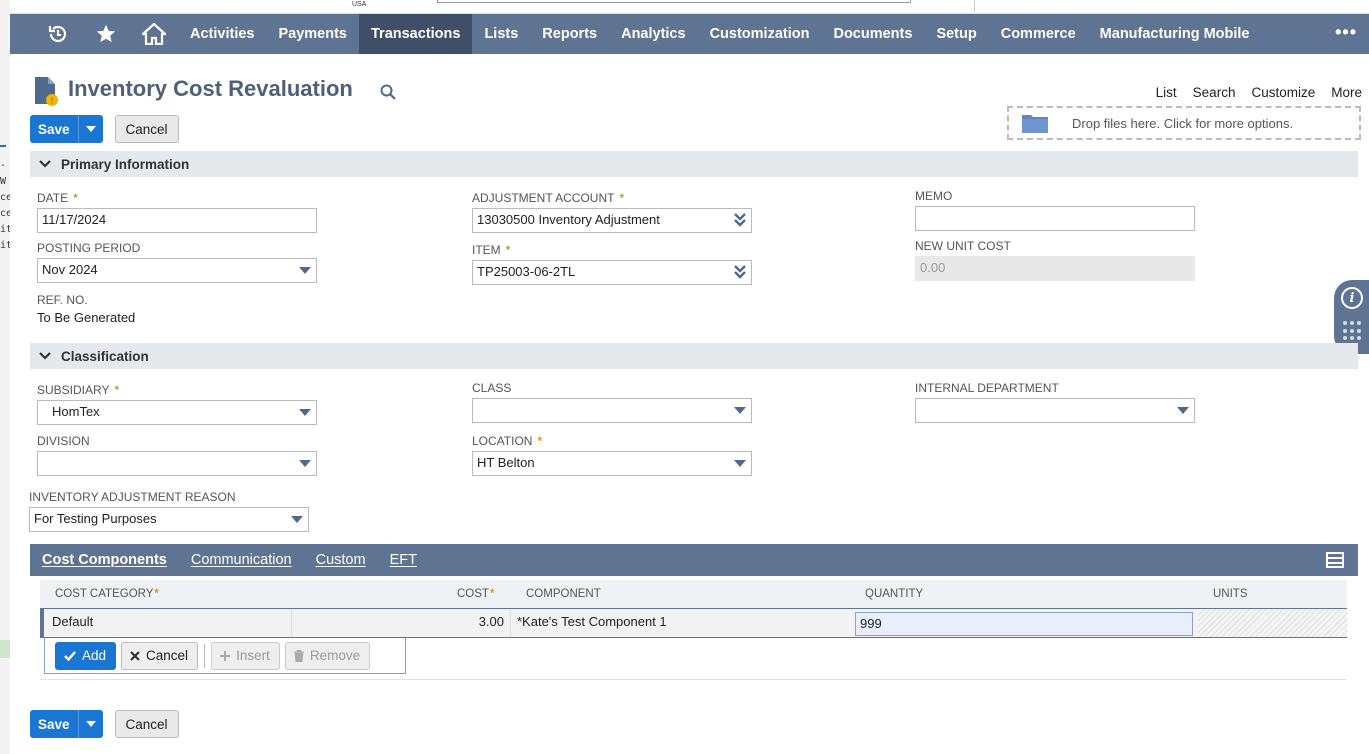  Describe the element at coordinates (1352, 298) in the screenshot. I see `info-icon: i` at that location.